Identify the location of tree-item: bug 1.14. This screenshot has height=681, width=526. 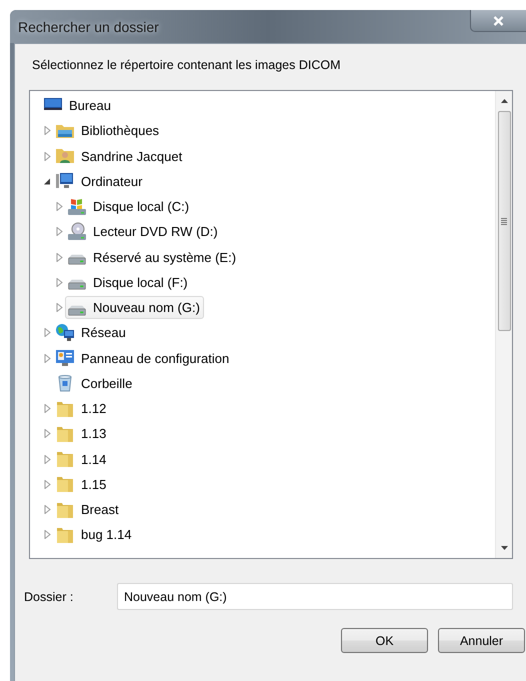
(94, 534).